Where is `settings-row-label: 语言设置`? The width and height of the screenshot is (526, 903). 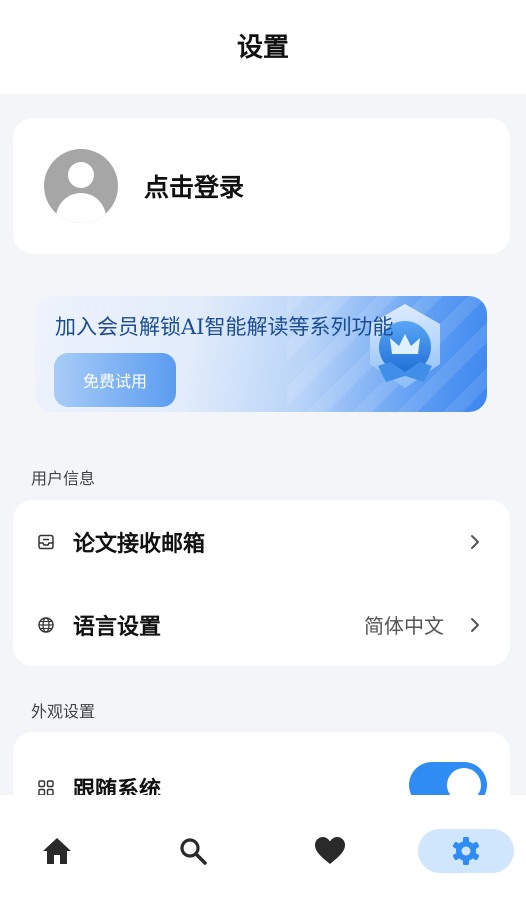
settings-row-label: 语言设置 is located at coordinates (117, 626).